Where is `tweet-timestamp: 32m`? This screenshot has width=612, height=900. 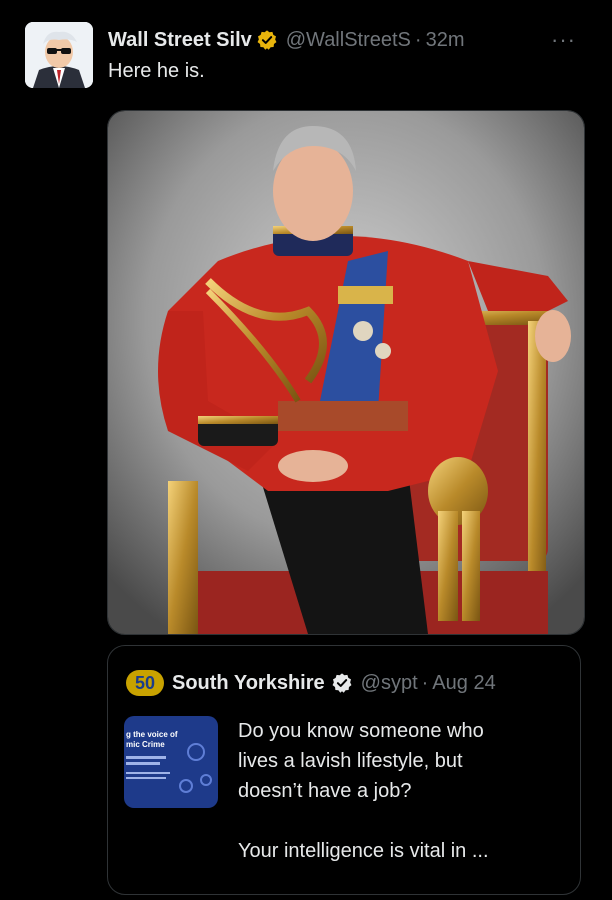
tweet-timestamp: 32m is located at coordinates (445, 40).